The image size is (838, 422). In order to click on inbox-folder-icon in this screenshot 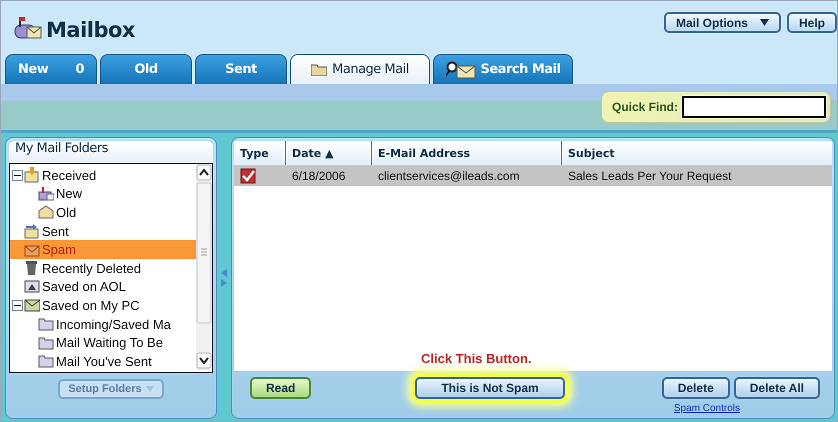, I will do `click(32, 175)`.